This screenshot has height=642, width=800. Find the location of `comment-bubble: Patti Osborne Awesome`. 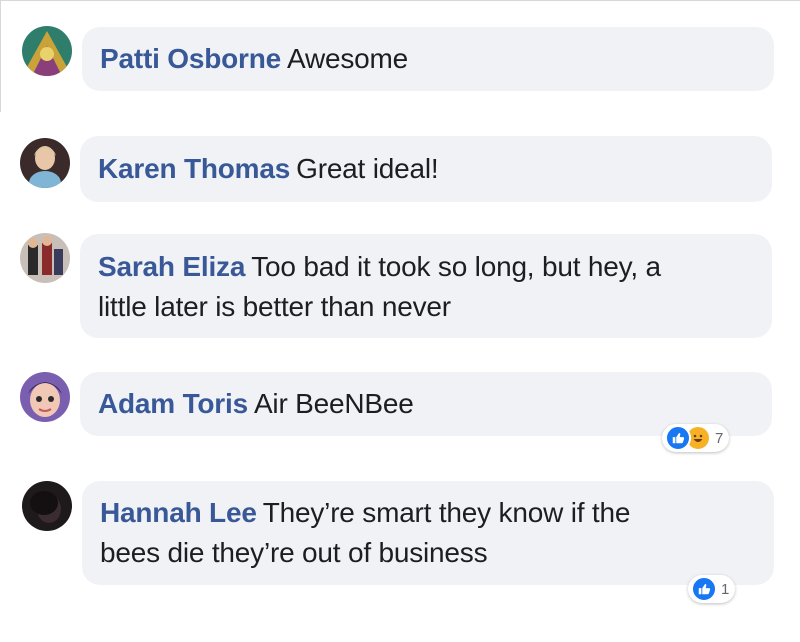

comment-bubble: Patti Osborne Awesome is located at coordinates (428, 59).